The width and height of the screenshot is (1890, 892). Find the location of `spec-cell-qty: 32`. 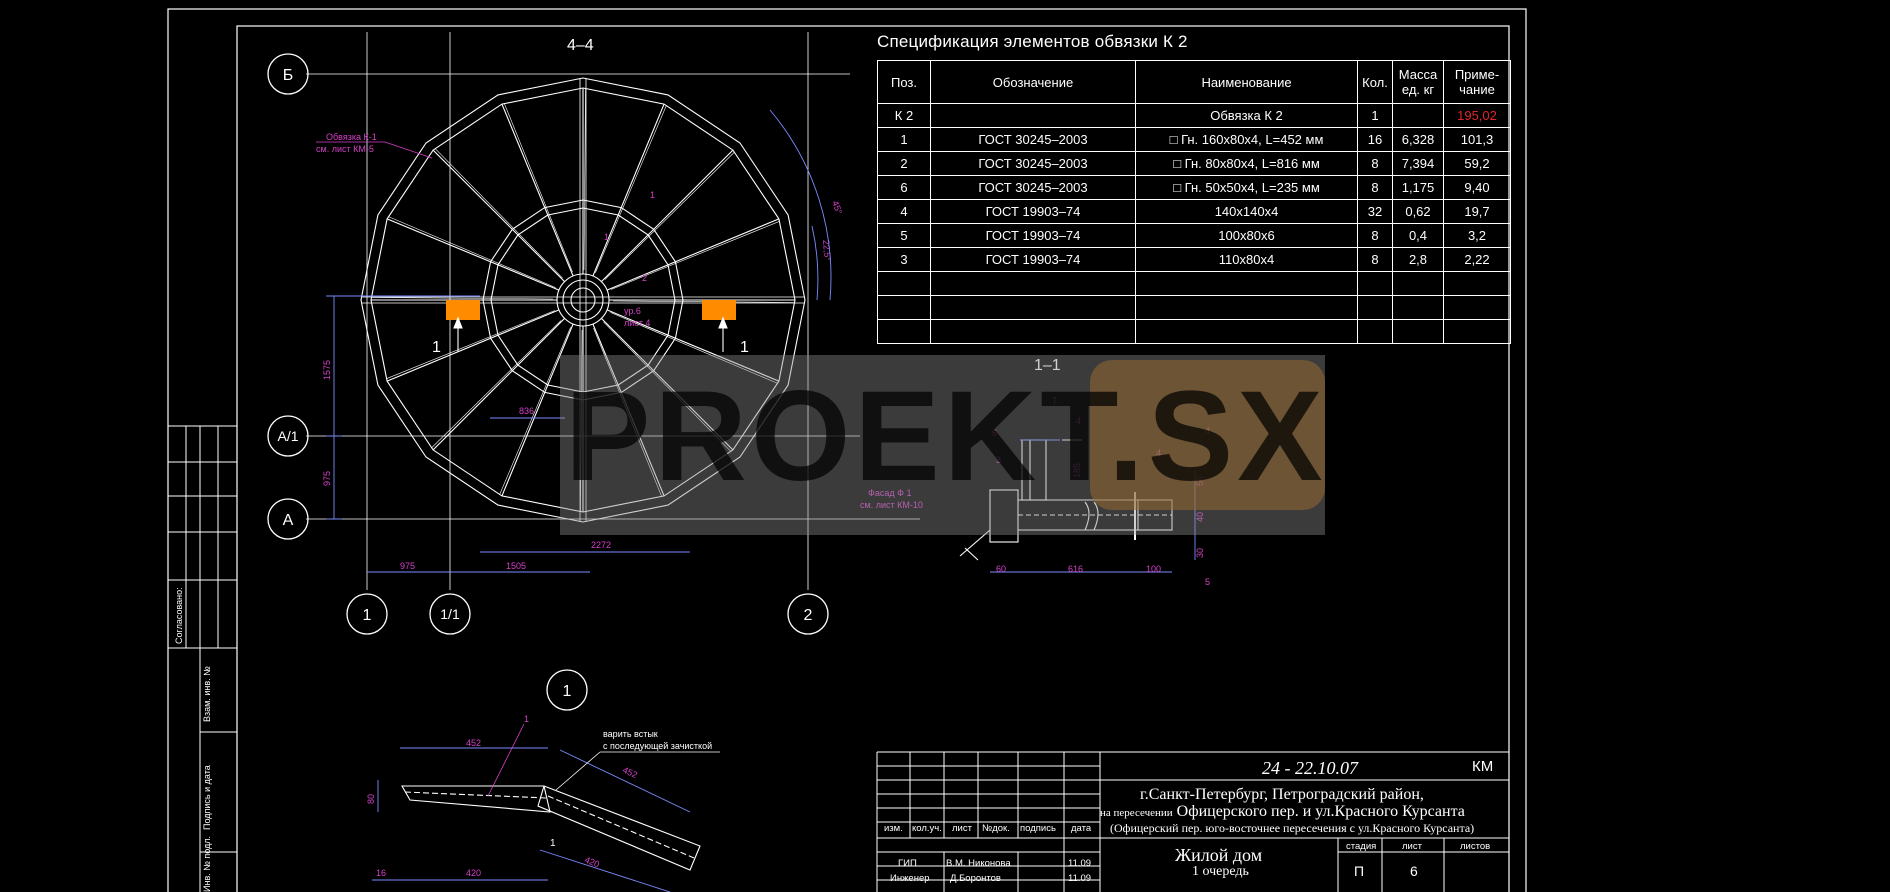

spec-cell-qty: 32 is located at coordinates (1375, 211).